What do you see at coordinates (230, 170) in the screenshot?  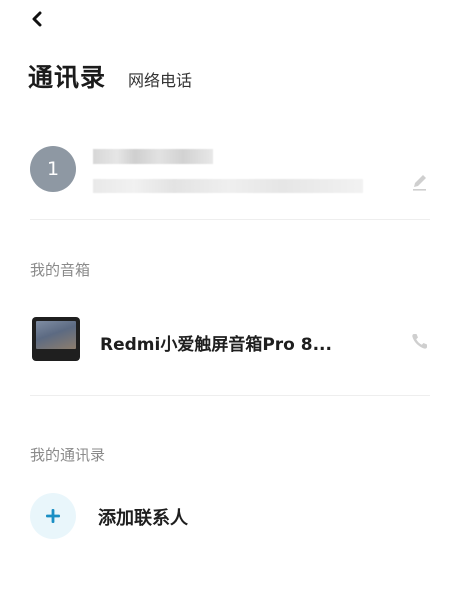 I see `my-profile-row: 1` at bounding box center [230, 170].